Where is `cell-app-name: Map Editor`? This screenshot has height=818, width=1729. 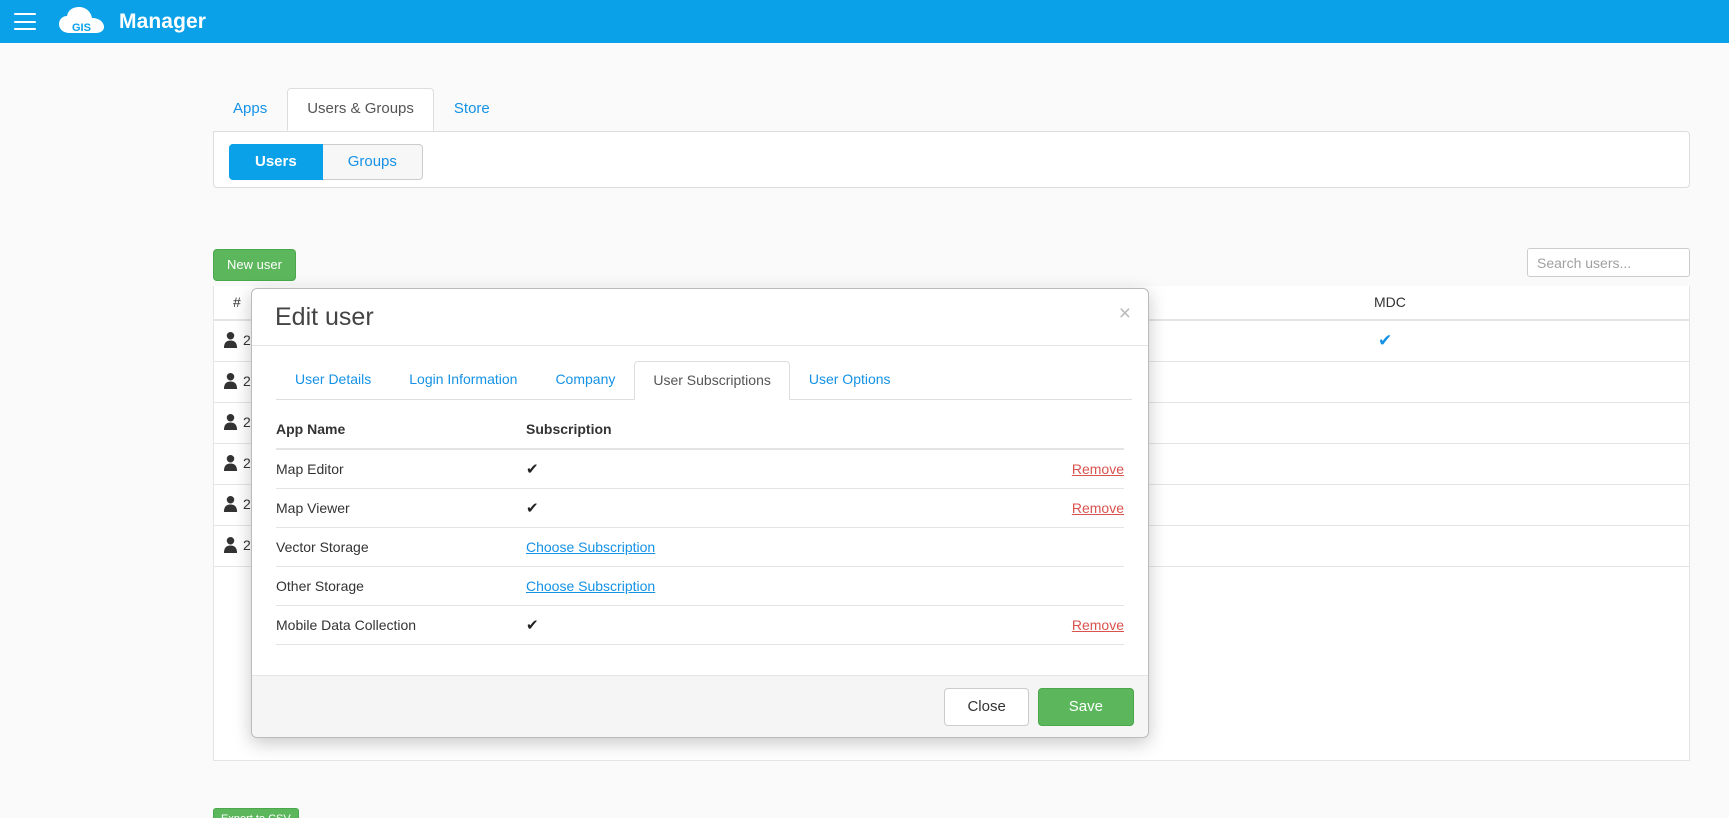 cell-app-name: Map Editor is located at coordinates (310, 469).